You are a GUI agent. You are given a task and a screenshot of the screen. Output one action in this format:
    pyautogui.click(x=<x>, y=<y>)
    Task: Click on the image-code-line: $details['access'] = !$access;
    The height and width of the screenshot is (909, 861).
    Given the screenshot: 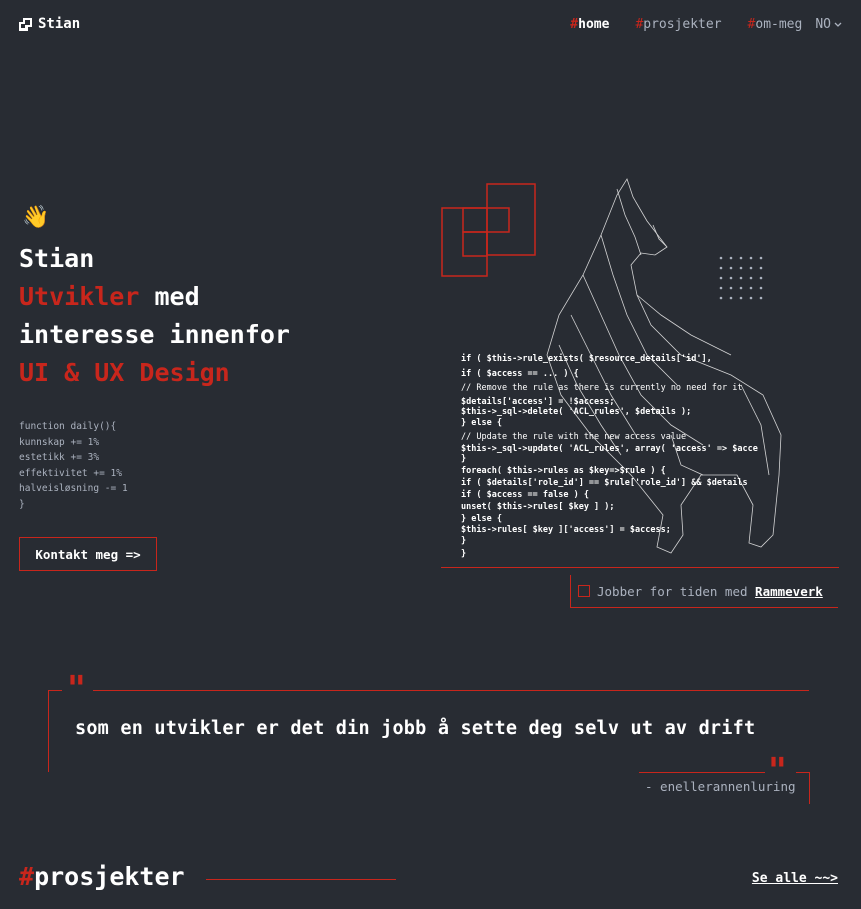 What is the action you would take?
    pyautogui.click(x=538, y=401)
    